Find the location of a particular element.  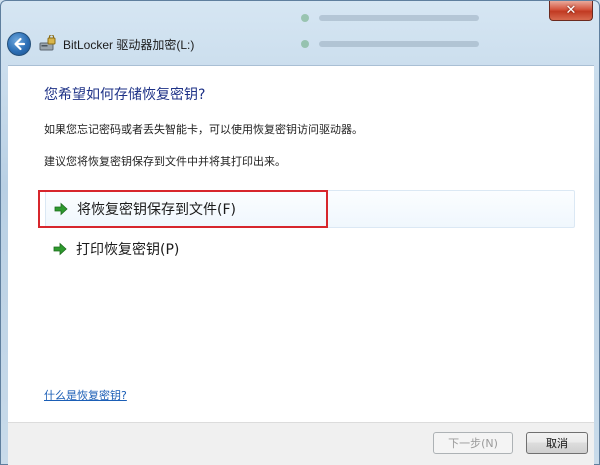

back-button is located at coordinates (19, 44).